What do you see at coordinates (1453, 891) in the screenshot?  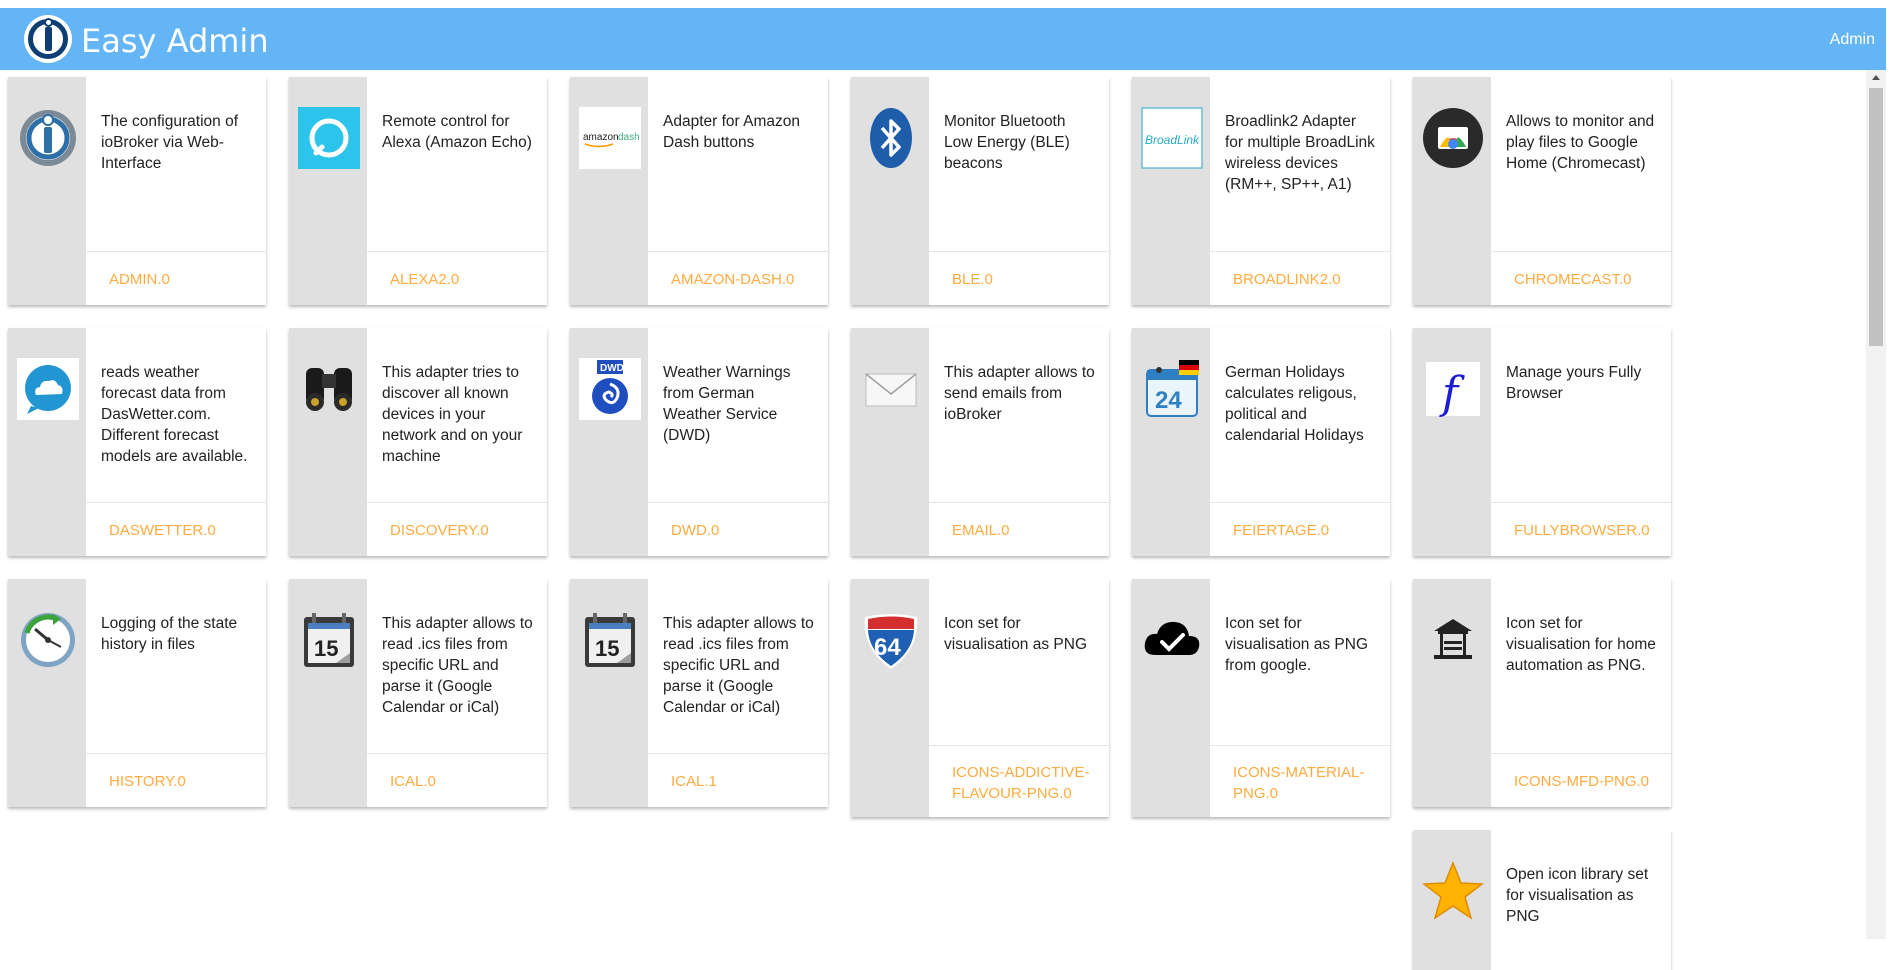 I see `star-icon` at bounding box center [1453, 891].